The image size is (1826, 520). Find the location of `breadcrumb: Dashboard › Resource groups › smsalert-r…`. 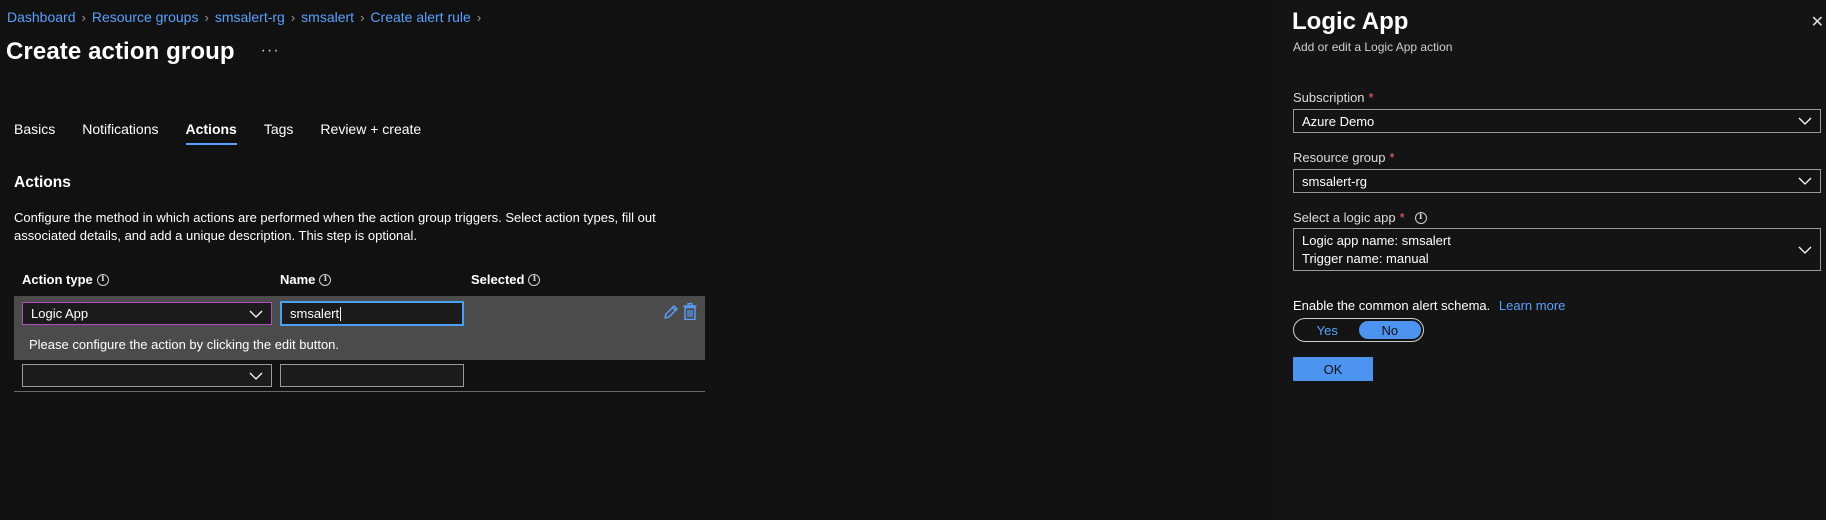

breadcrumb: Dashboard › Resource groups › smsalert-r… is located at coordinates (247, 17).